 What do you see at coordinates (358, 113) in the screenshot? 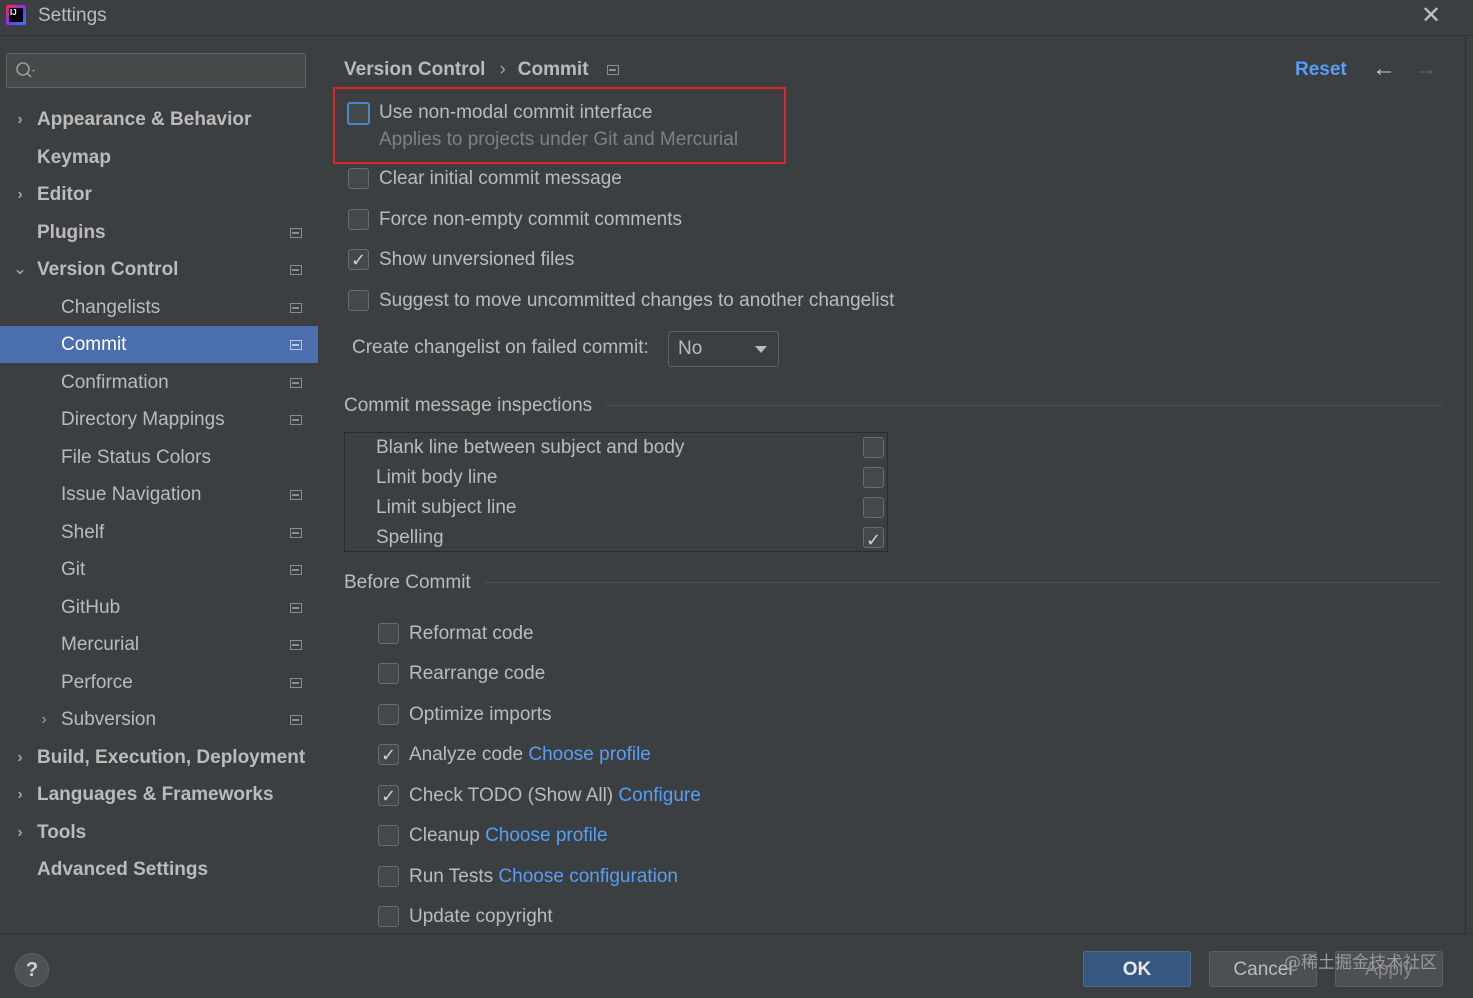
I see `nonmodal-commit-checkbox` at bounding box center [358, 113].